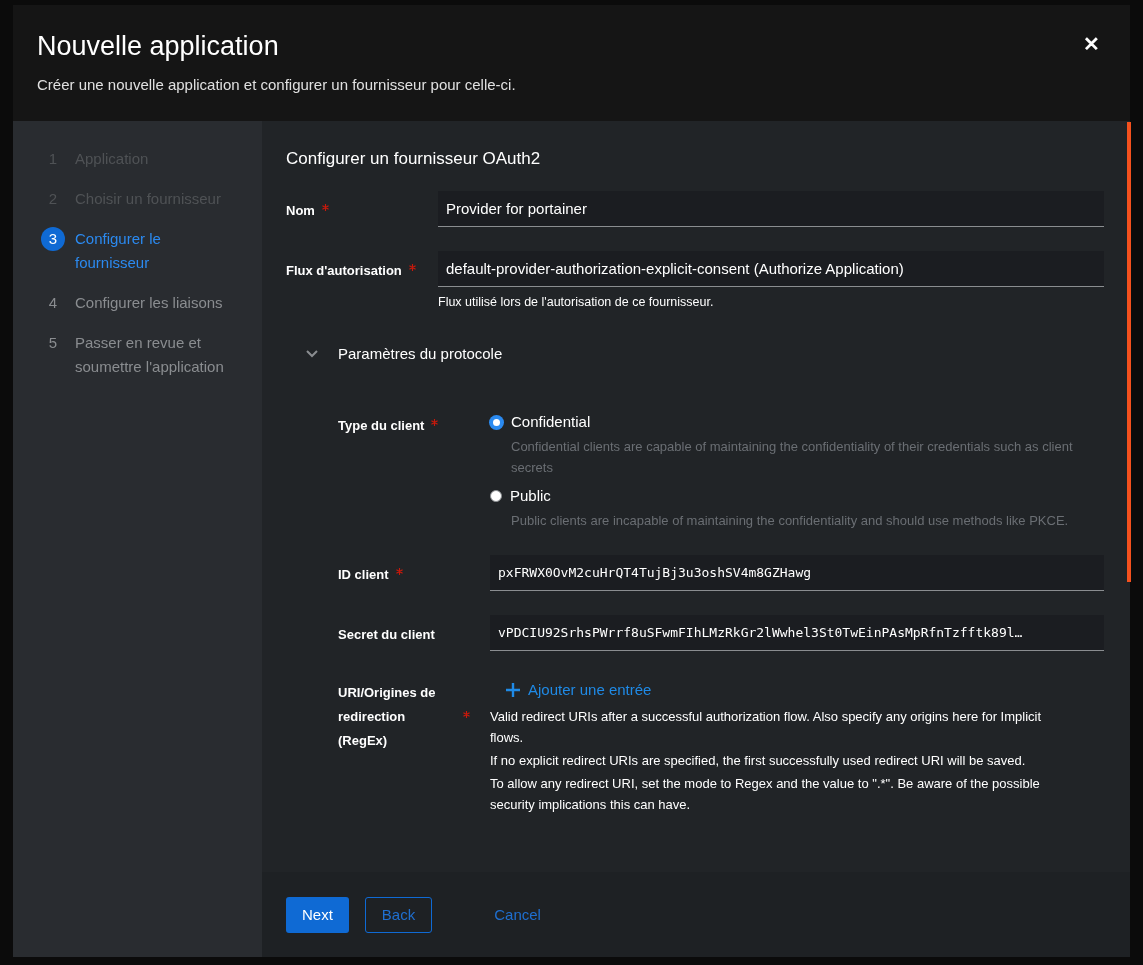  I want to click on option-description: Confidential clients are capable of maintaining the confidentiality of their credentials such as client secrets, so click(792, 457).